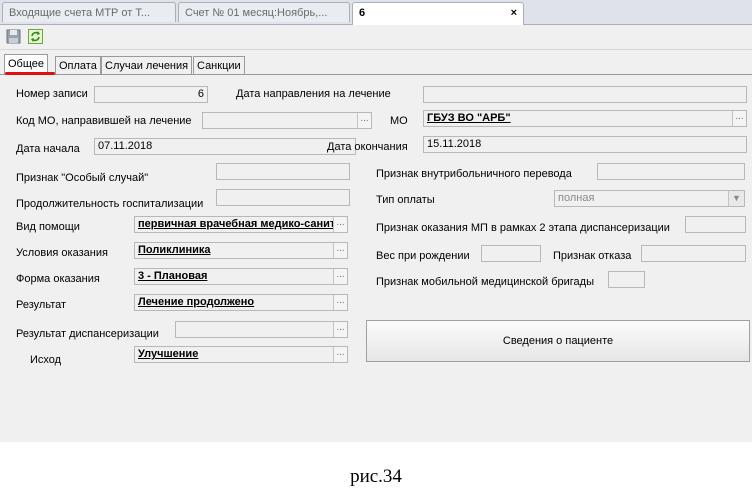  Describe the element at coordinates (362, 13) in the screenshot. I see `doc-tab-label: 6` at that location.